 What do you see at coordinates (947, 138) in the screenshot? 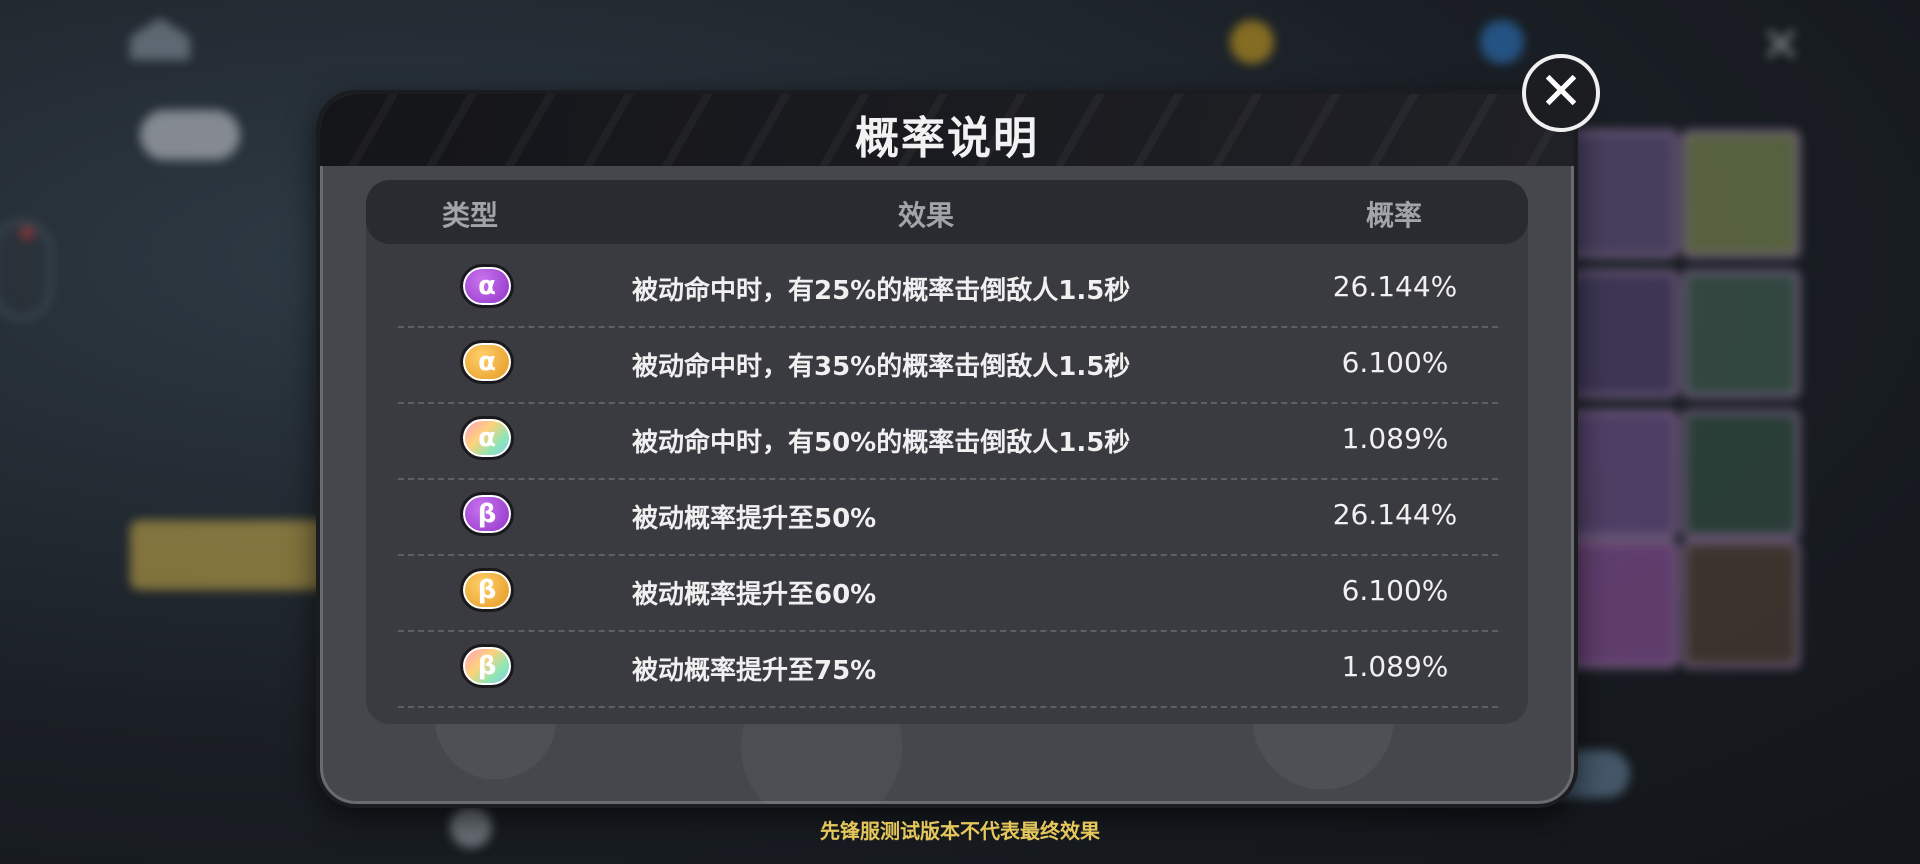
I see `modal-title: 概率说明` at bounding box center [947, 138].